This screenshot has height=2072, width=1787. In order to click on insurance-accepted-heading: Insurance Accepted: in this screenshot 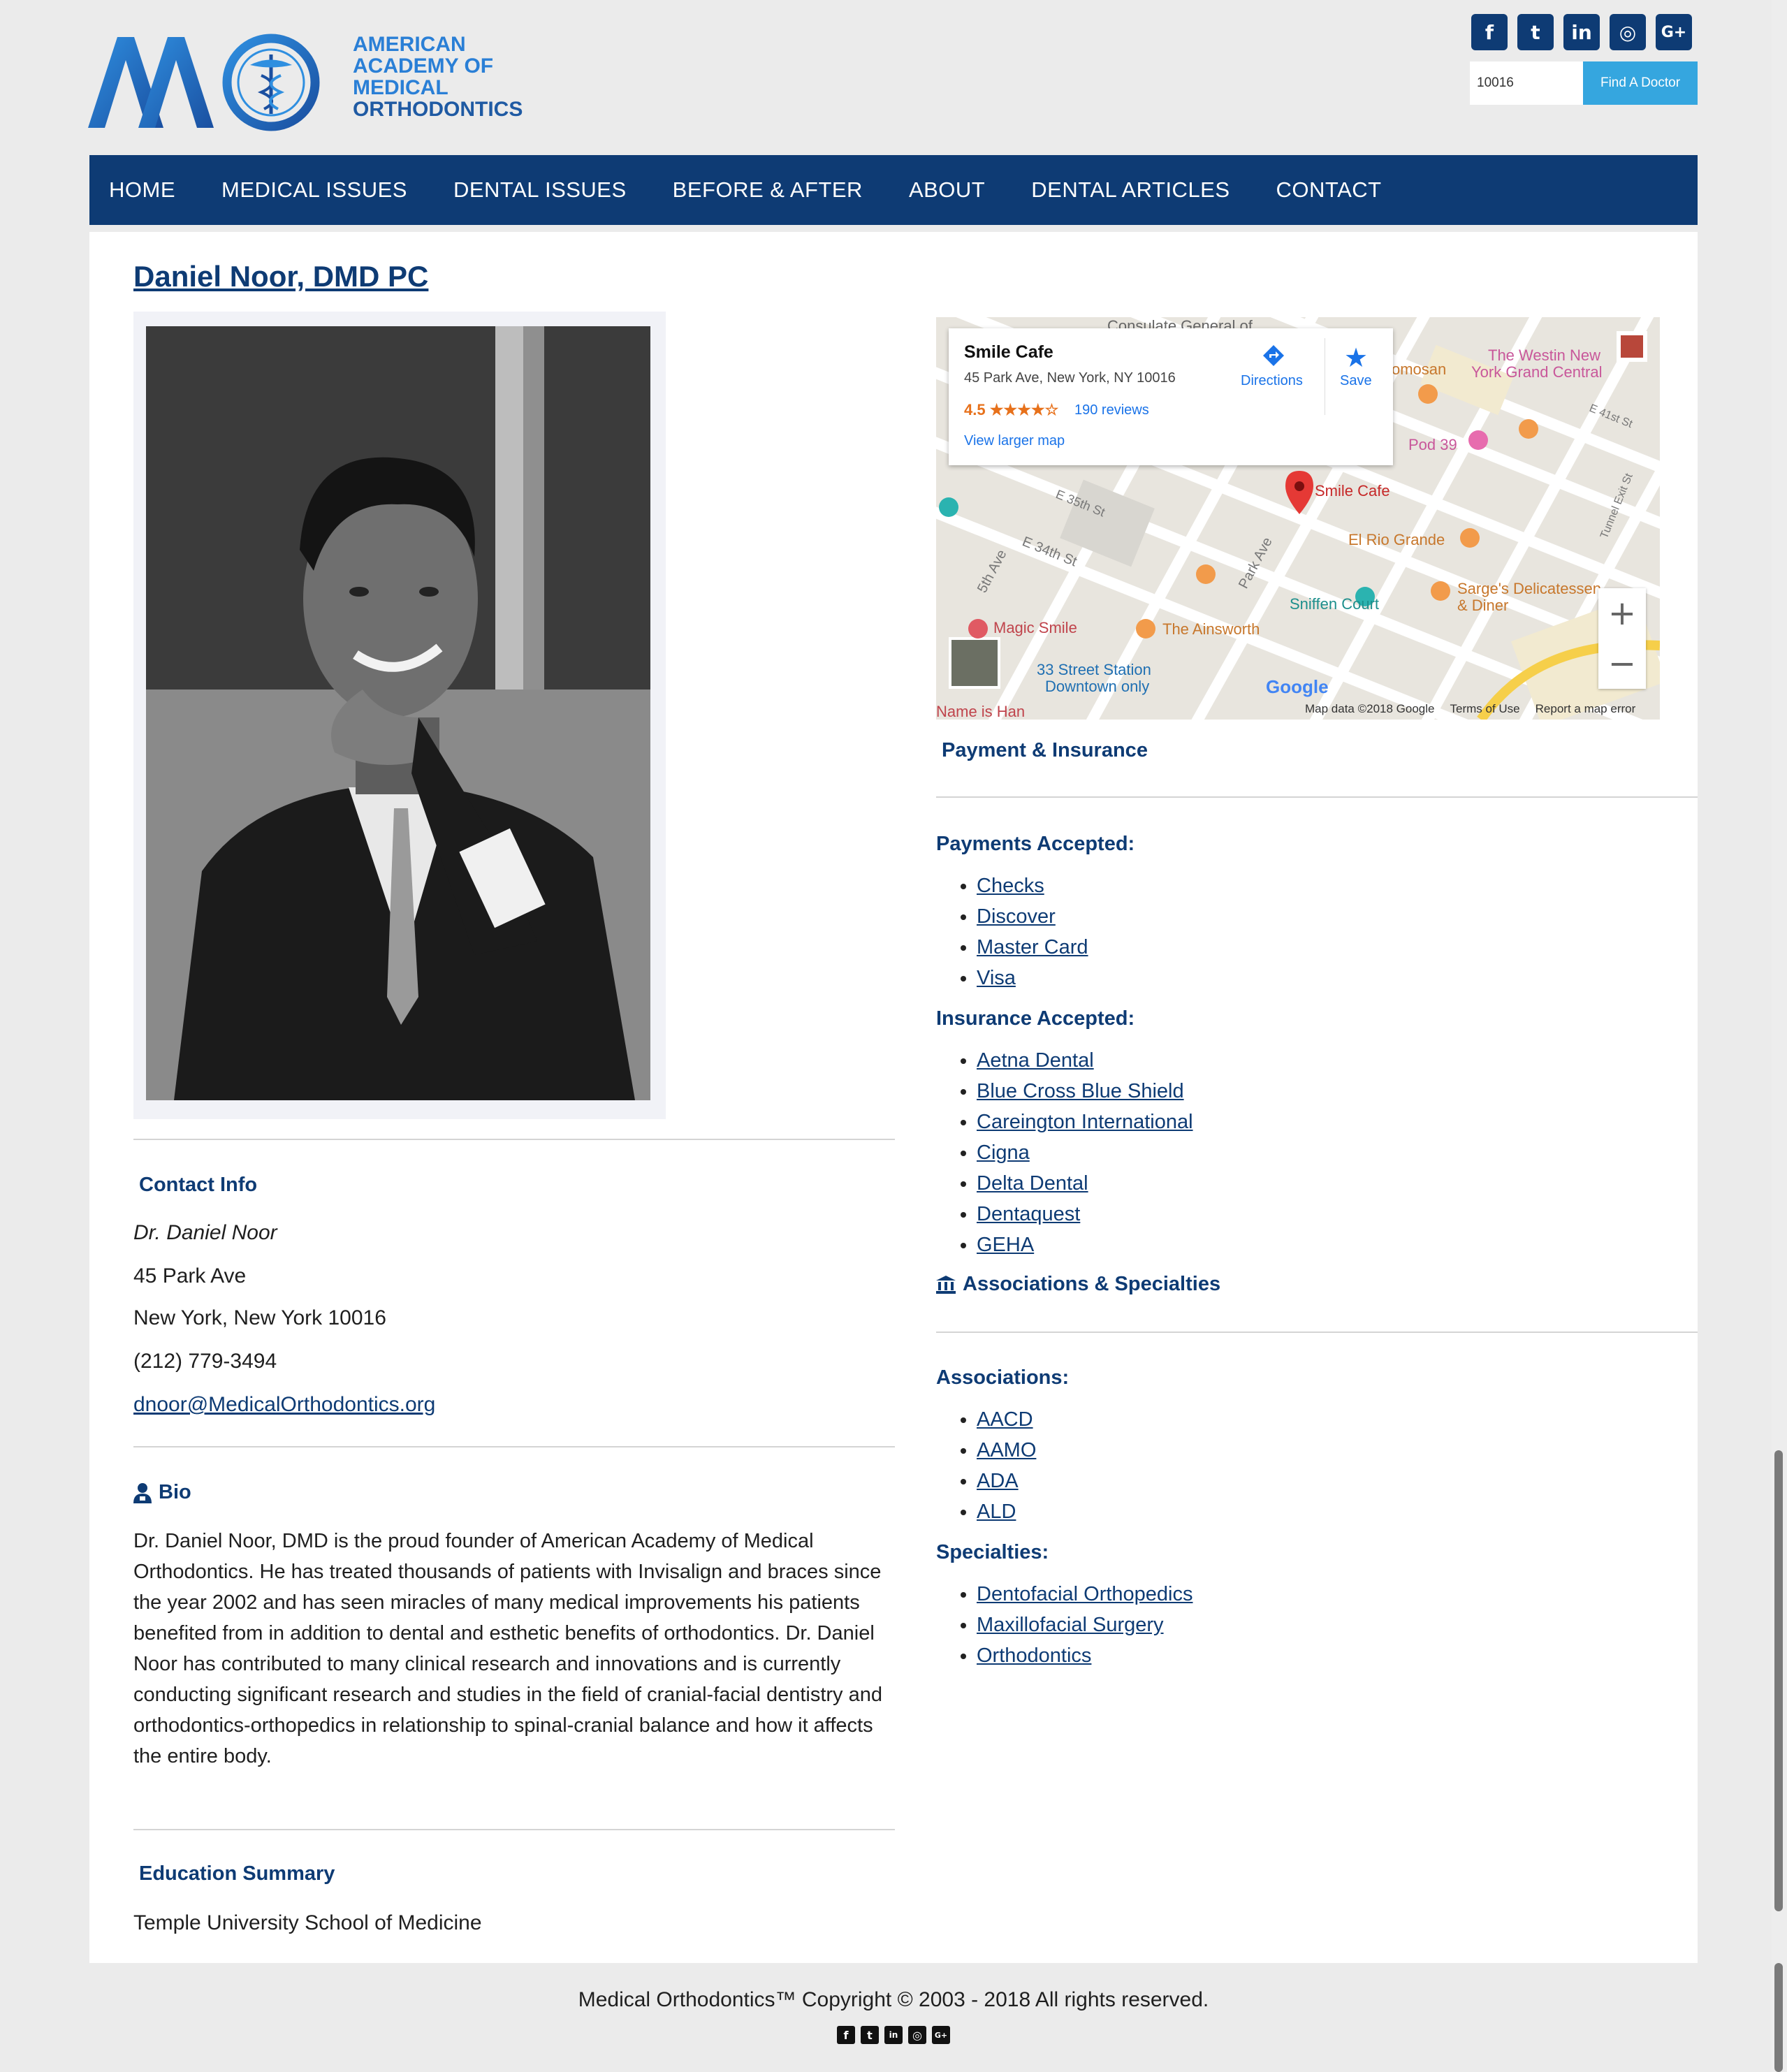, I will do `click(1035, 1019)`.